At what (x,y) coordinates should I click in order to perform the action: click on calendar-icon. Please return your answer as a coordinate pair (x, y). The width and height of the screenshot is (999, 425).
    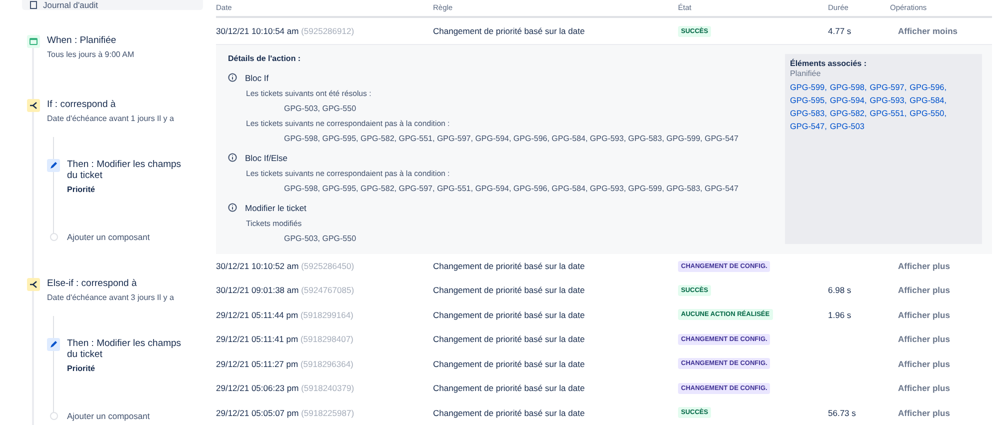
    Looking at the image, I should click on (33, 41).